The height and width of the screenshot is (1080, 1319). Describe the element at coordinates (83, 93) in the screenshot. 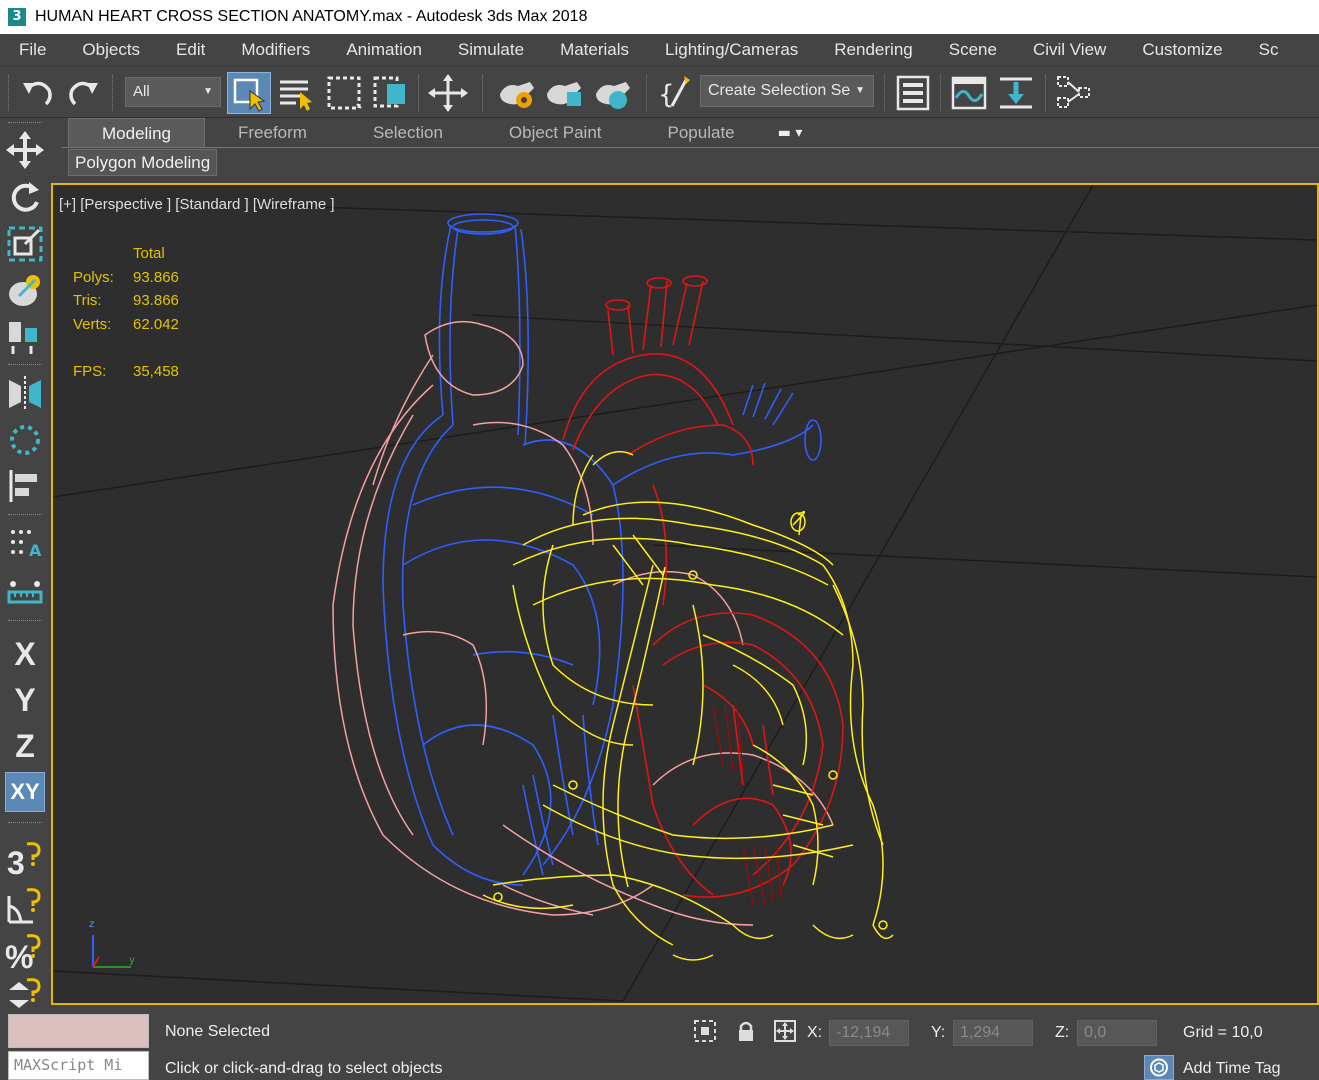

I see `redo-icon` at that location.